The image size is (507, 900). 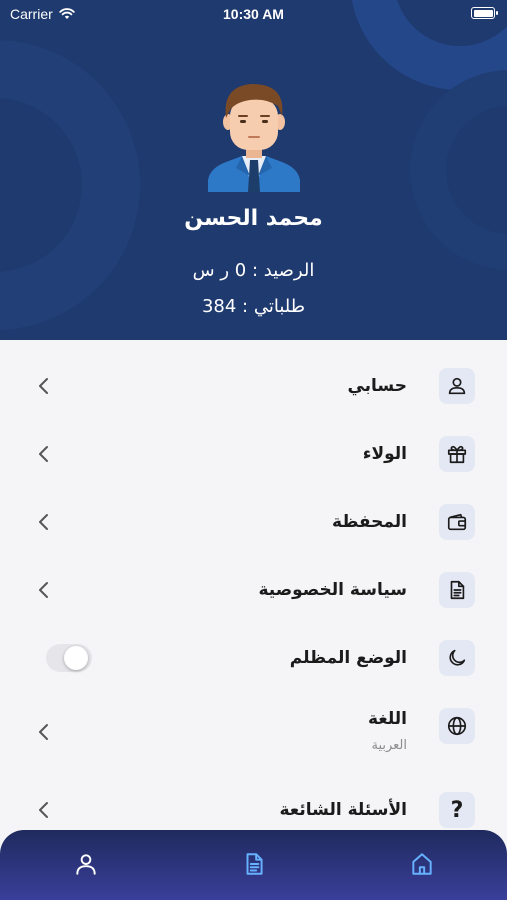 I want to click on menu-label: الوضع المظلم, so click(x=348, y=658).